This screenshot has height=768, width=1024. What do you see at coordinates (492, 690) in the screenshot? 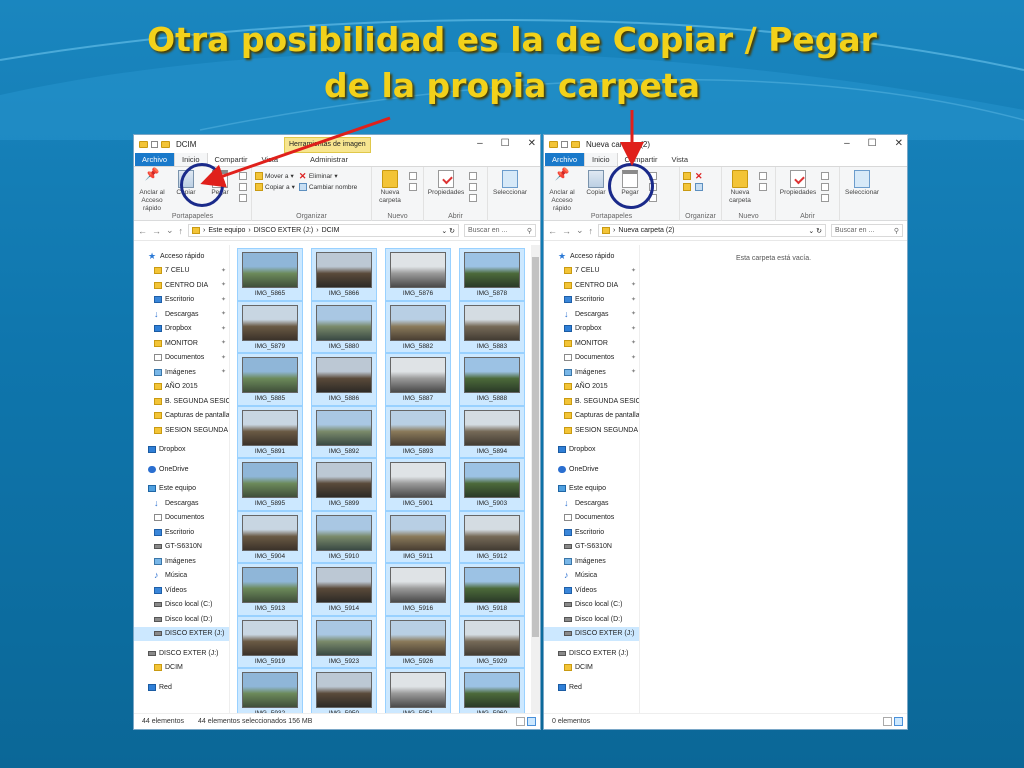
I see `file-thumbnail: IMG_5960` at bounding box center [492, 690].